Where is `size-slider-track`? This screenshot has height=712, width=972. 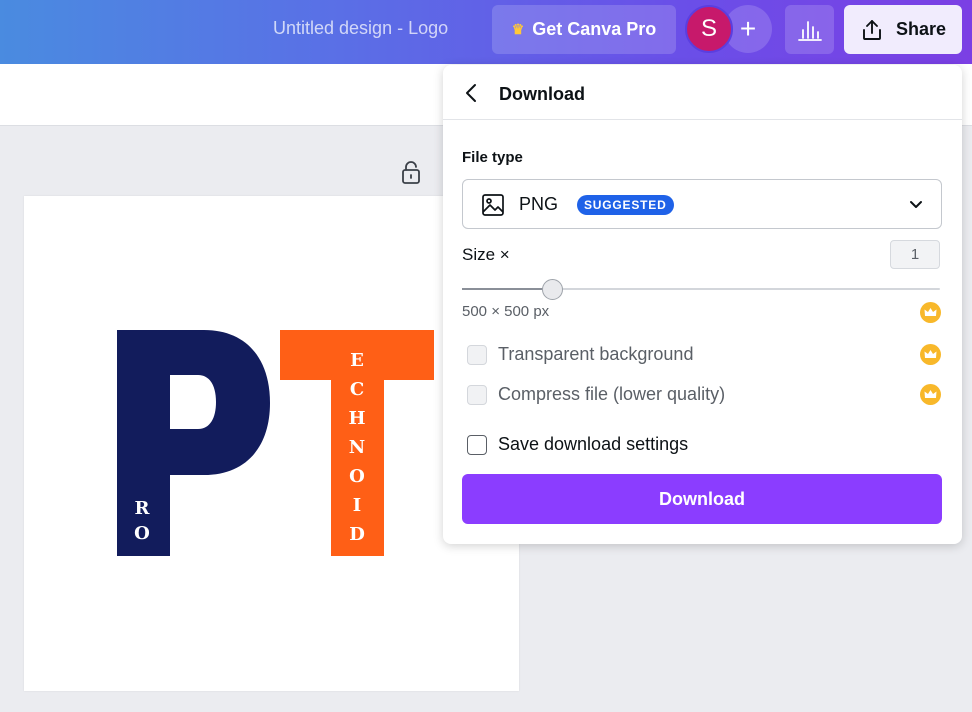 size-slider-track is located at coordinates (701, 289).